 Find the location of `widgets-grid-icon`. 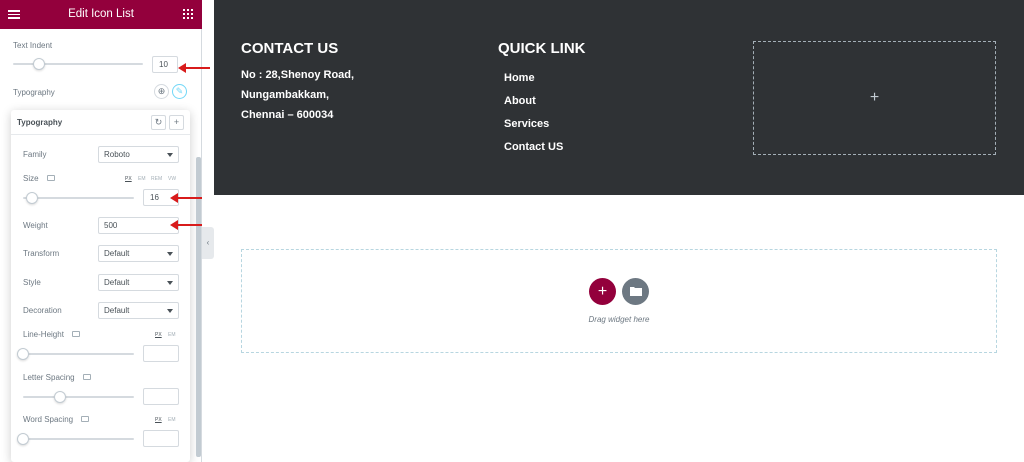

widgets-grid-icon is located at coordinates (188, 14).